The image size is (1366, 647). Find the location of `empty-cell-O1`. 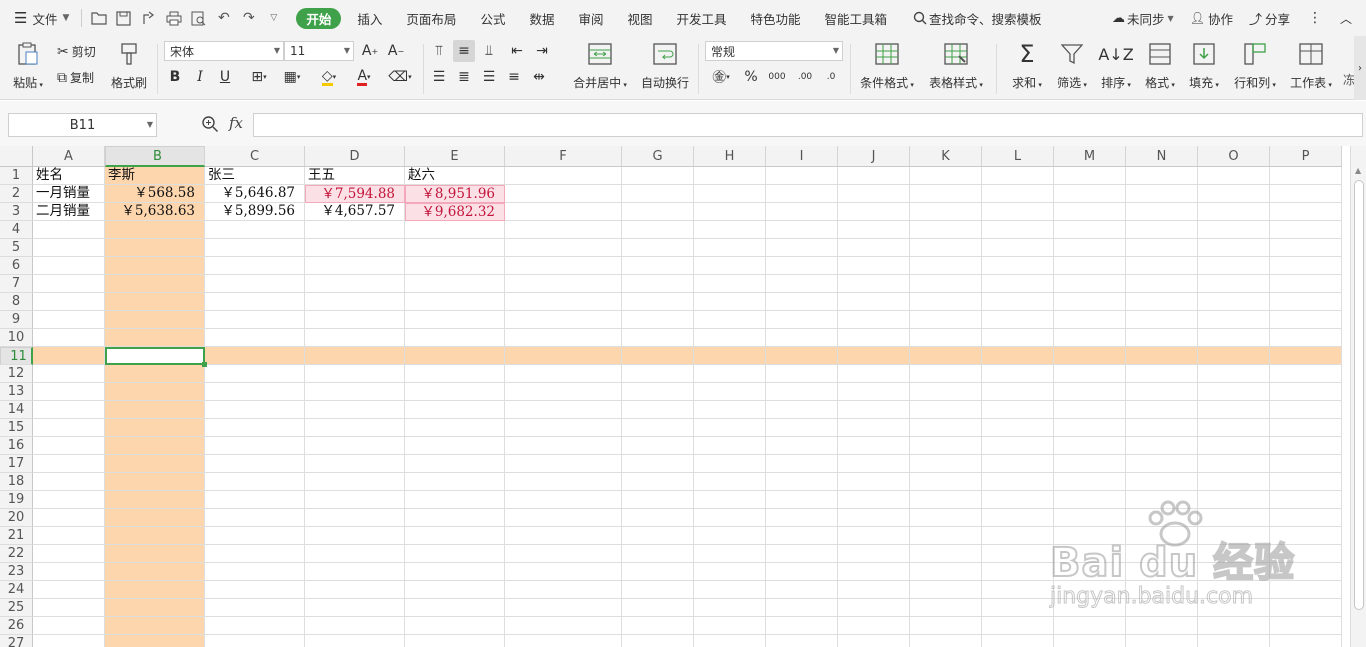

empty-cell-O1 is located at coordinates (1234, 176).